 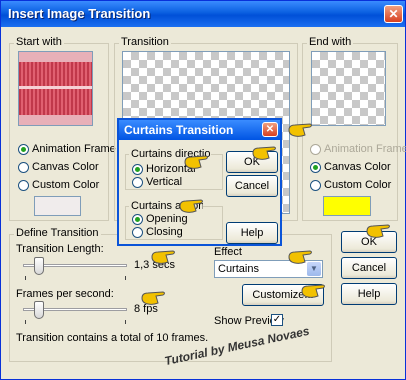 What do you see at coordinates (79, 13) in the screenshot?
I see `window-title: Insert Image Transition` at bounding box center [79, 13].